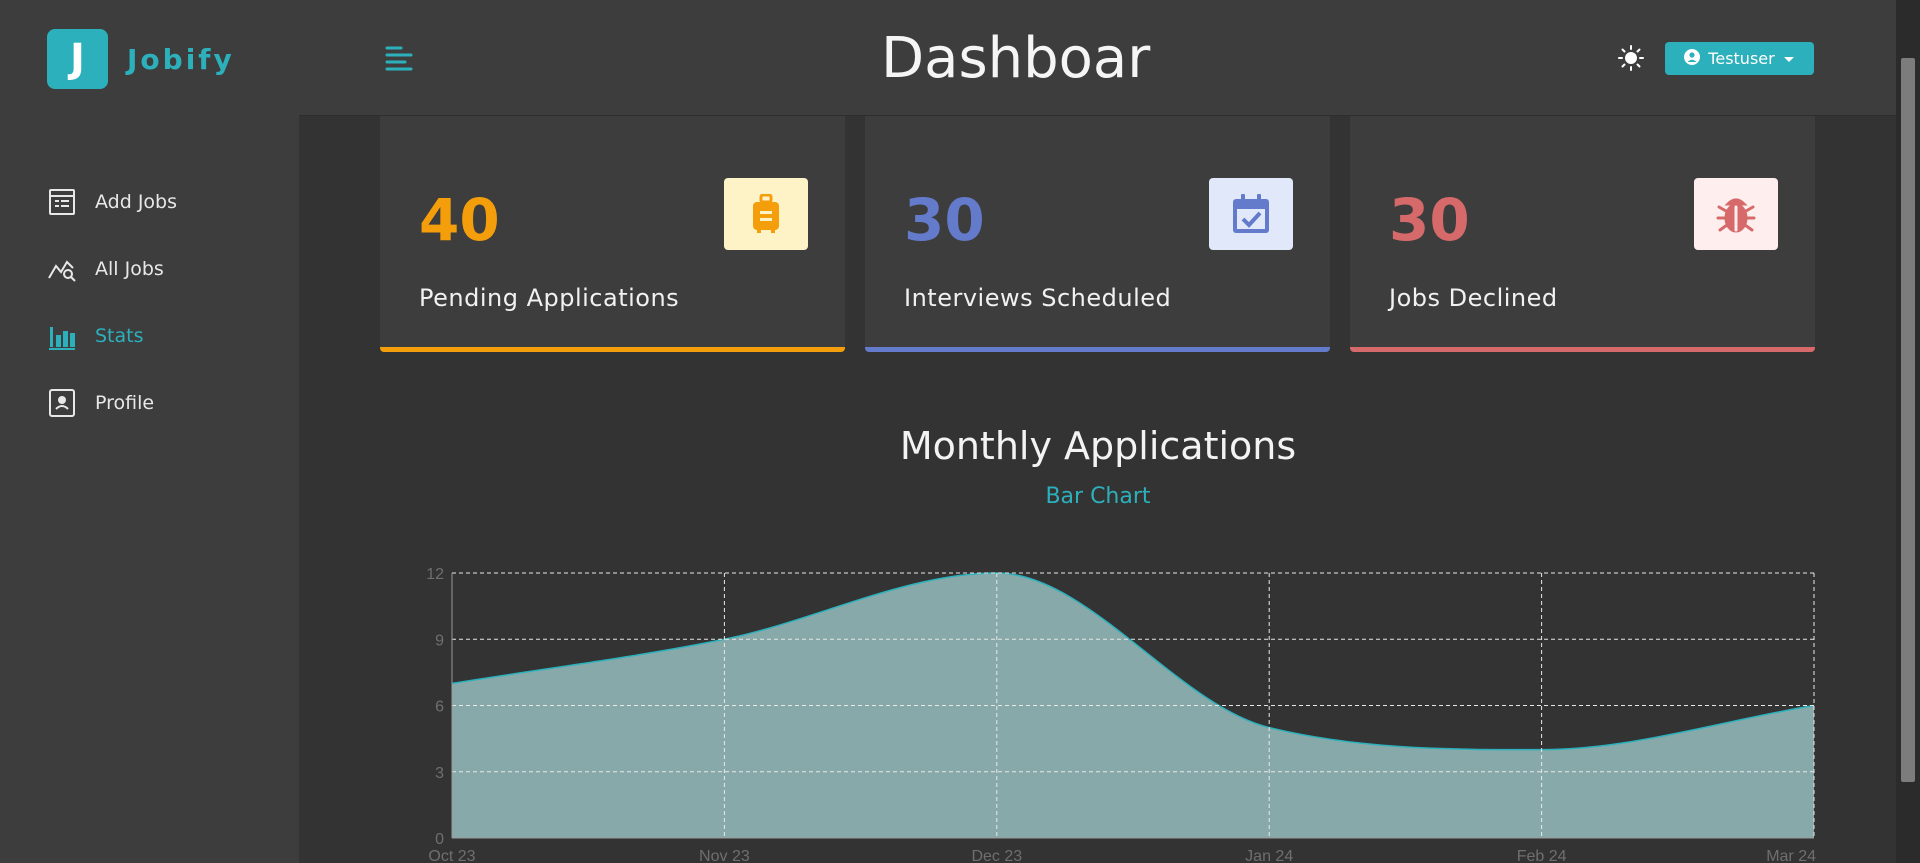 The height and width of the screenshot is (863, 1920). I want to click on x-tick-label: Dec 23, so click(996, 855).